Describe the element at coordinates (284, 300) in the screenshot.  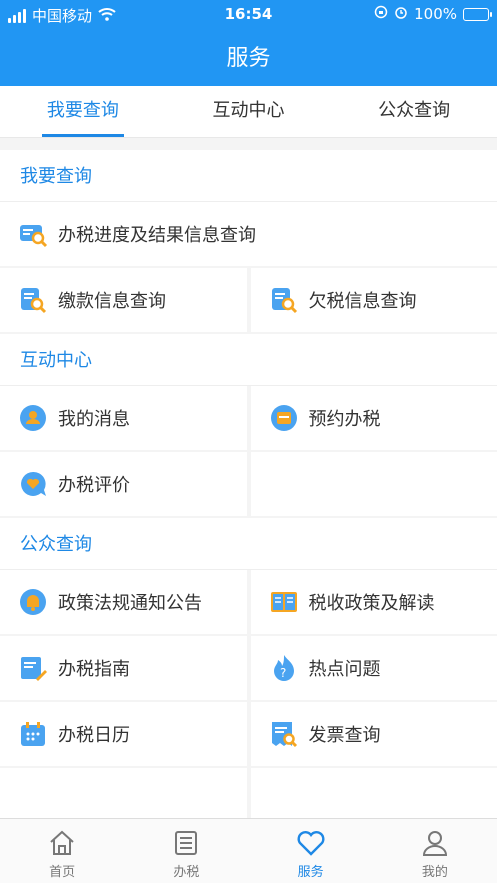
I see `arrears-search-icon` at that location.